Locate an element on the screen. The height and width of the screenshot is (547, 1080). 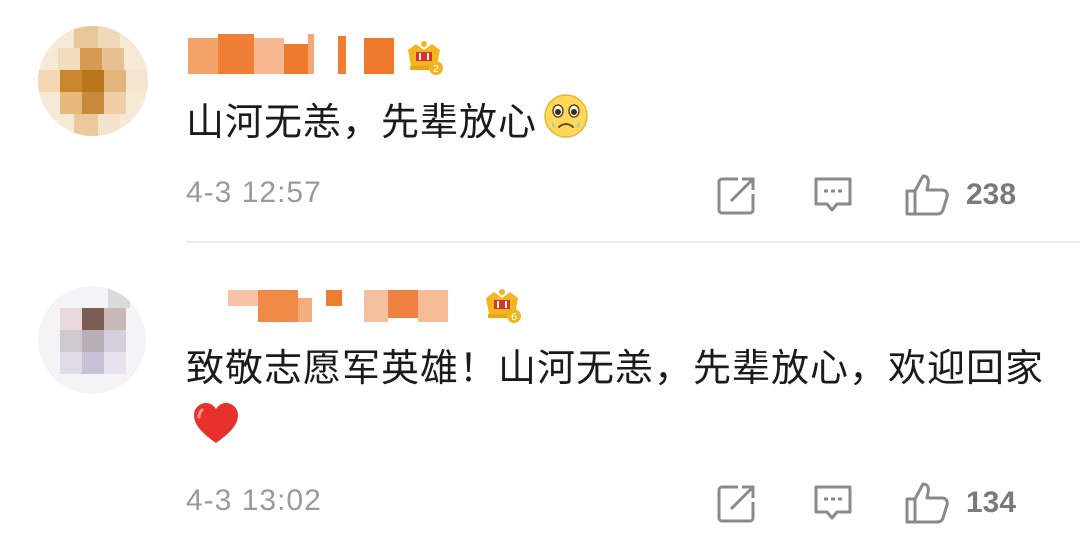
like-count: 238 is located at coordinates (991, 194).